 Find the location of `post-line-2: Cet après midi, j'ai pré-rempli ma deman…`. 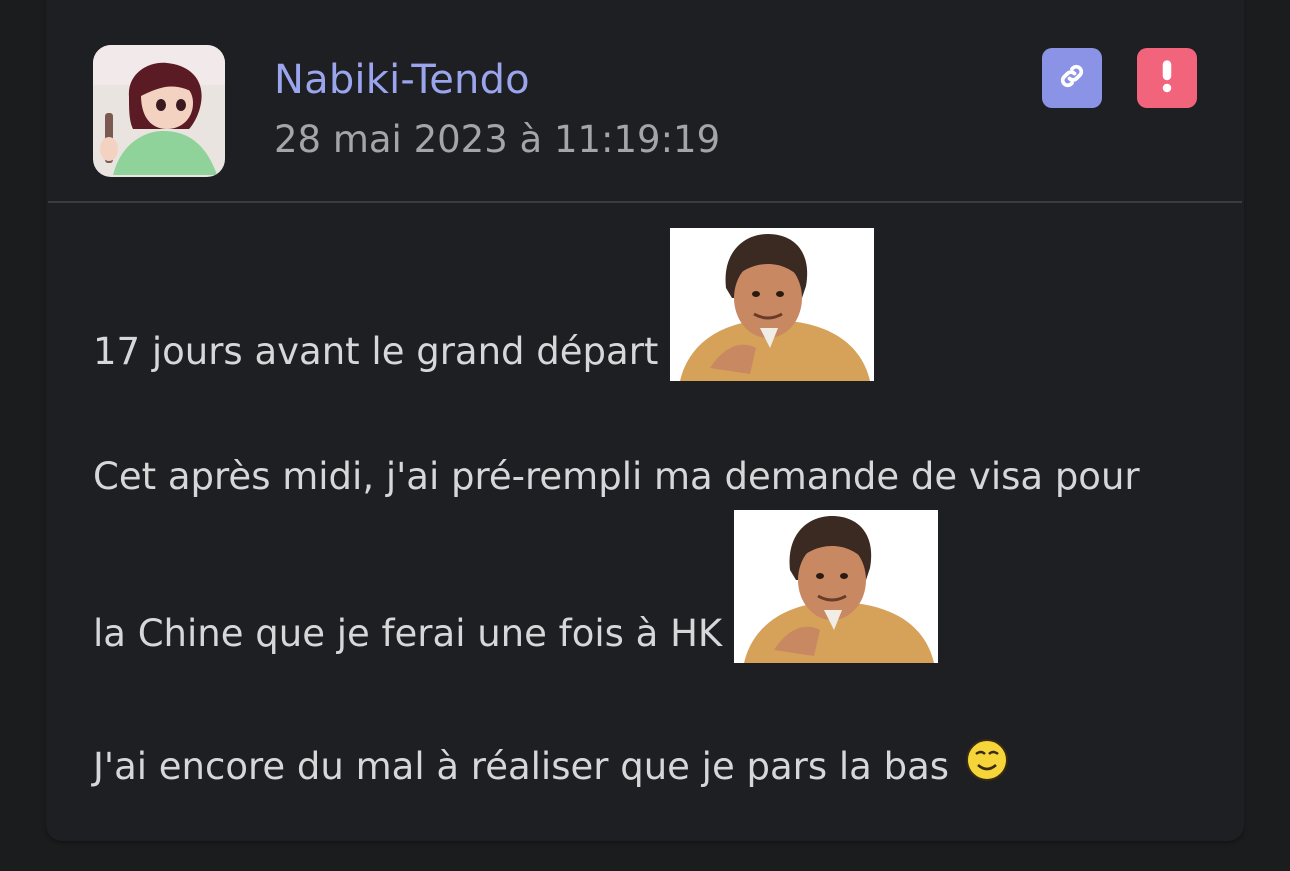

post-line-2: Cet après midi, j'ai pré-rempli ma deman… is located at coordinates (616, 477).